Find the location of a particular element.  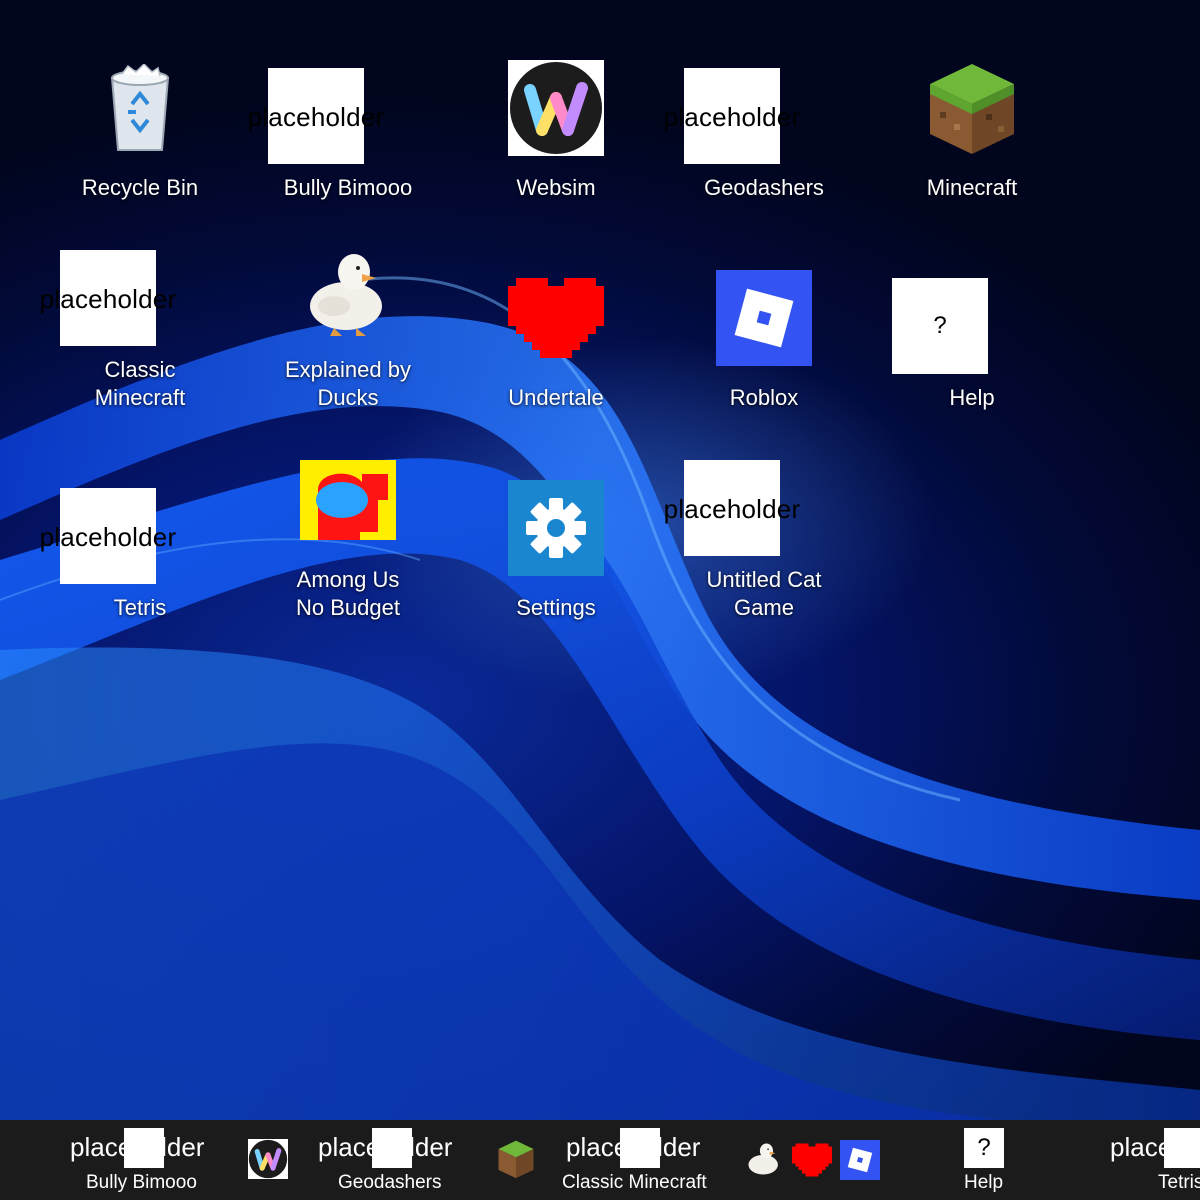

taskbar-item-classic-minecraft: placeholder Classic Minecraft is located at coordinates (645, 1160).